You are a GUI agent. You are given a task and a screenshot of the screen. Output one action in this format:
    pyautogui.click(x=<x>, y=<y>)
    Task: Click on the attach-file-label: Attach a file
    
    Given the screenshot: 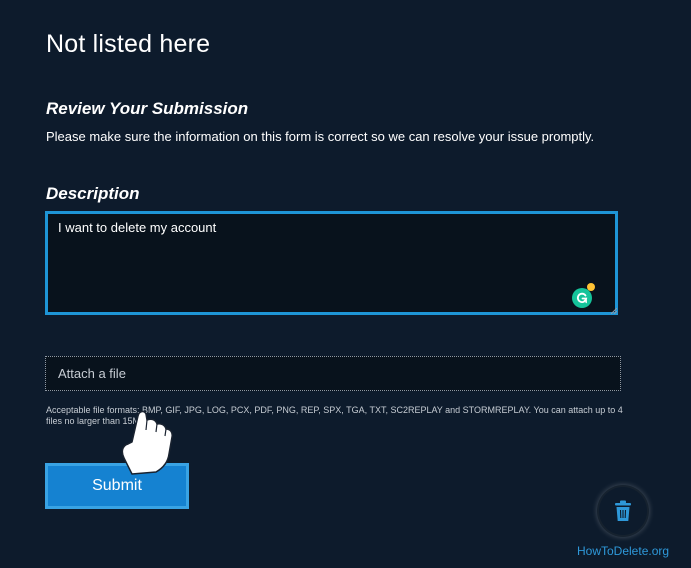 What is the action you would take?
    pyautogui.click(x=92, y=373)
    